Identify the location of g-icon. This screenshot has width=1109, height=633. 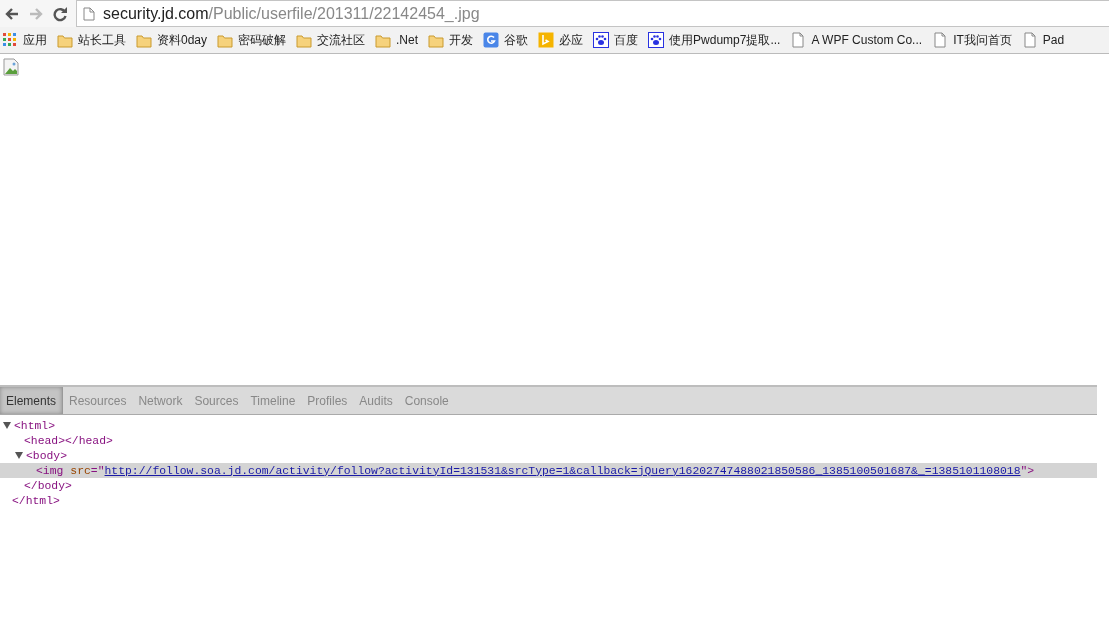
(491, 40).